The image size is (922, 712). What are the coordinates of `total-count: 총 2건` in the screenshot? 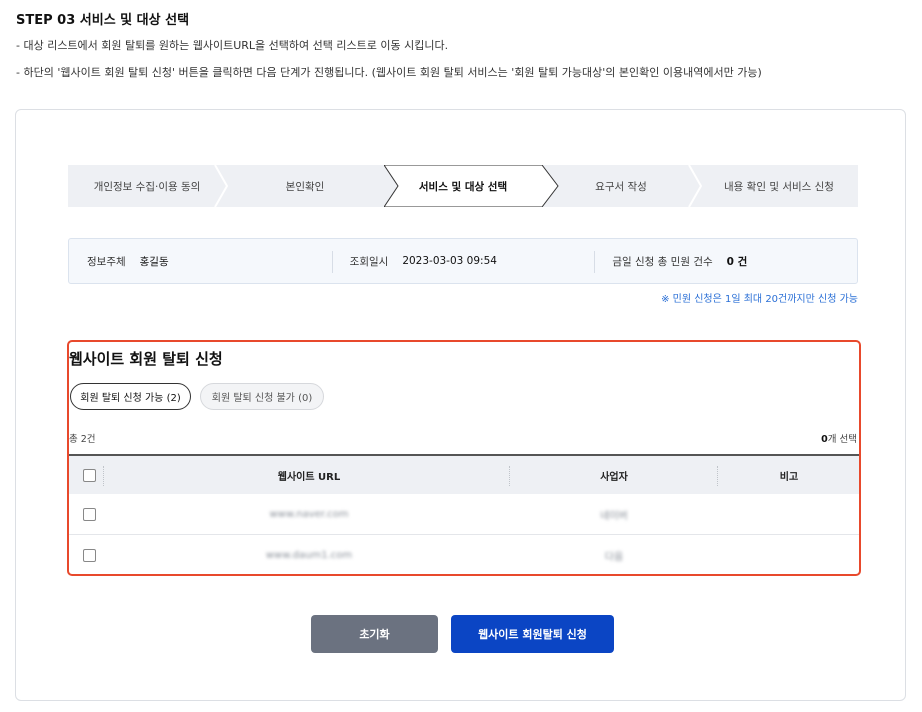 It's located at (82, 439).